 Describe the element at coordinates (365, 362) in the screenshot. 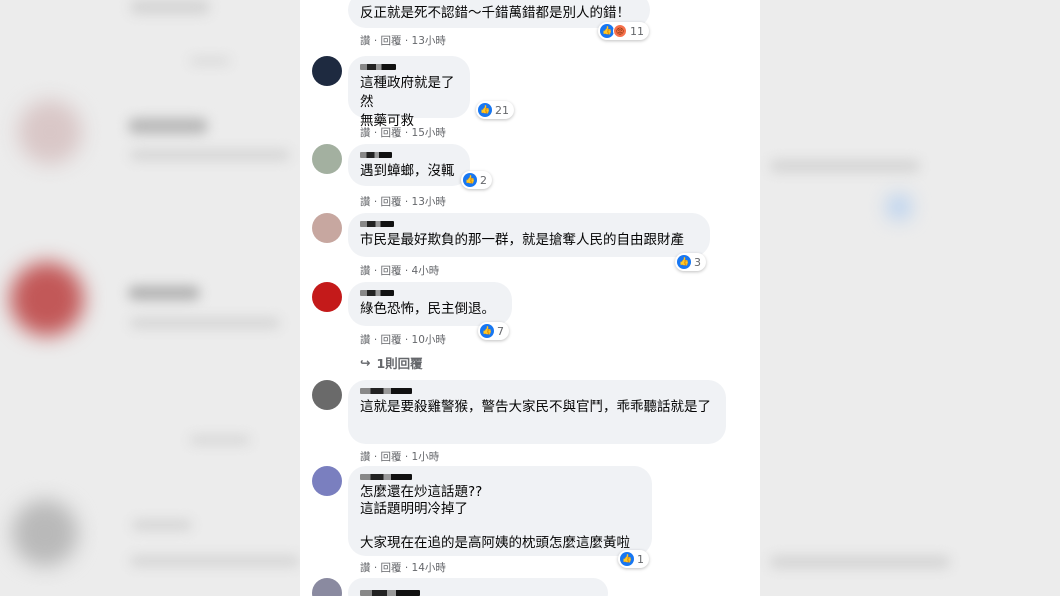

I see `reply-arrow-icon: ↪` at that location.